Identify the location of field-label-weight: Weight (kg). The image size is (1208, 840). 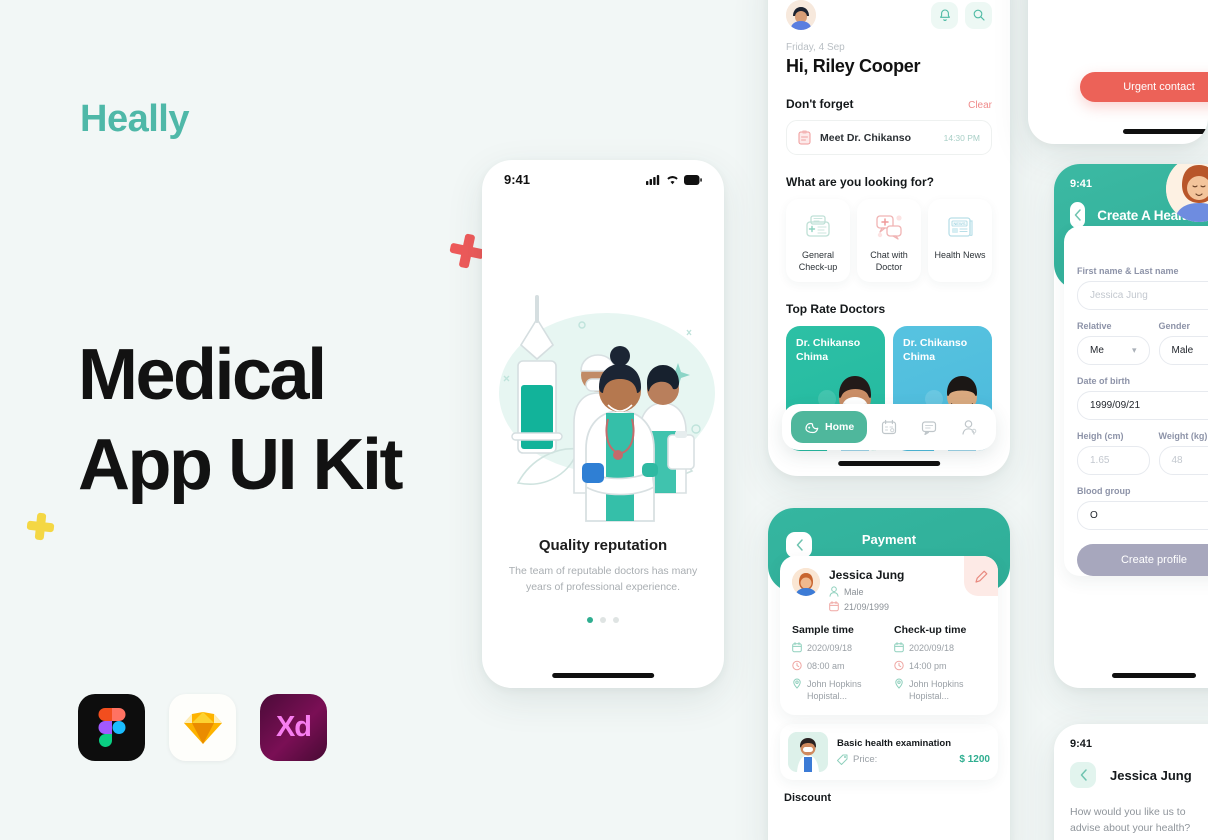
(1183, 436).